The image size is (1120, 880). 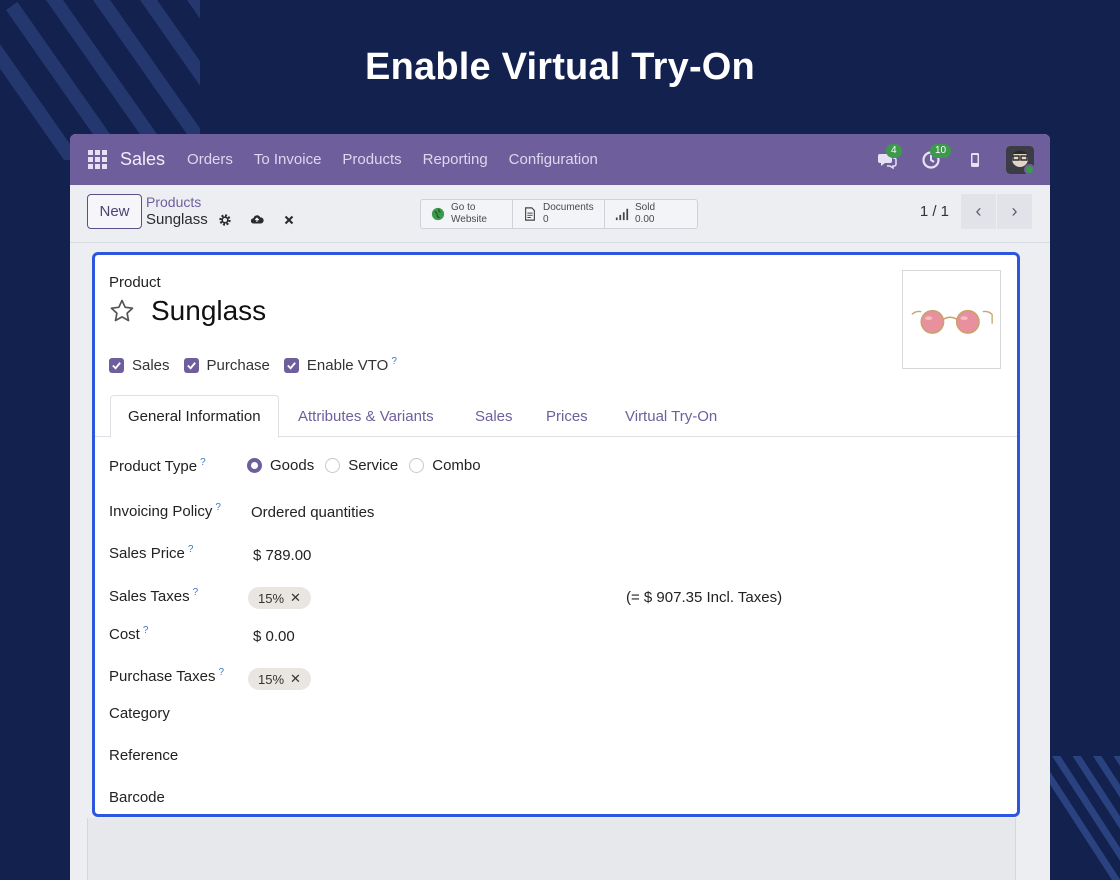 What do you see at coordinates (288, 159) in the screenshot?
I see `nav-item-to-invoice: To Invoice` at bounding box center [288, 159].